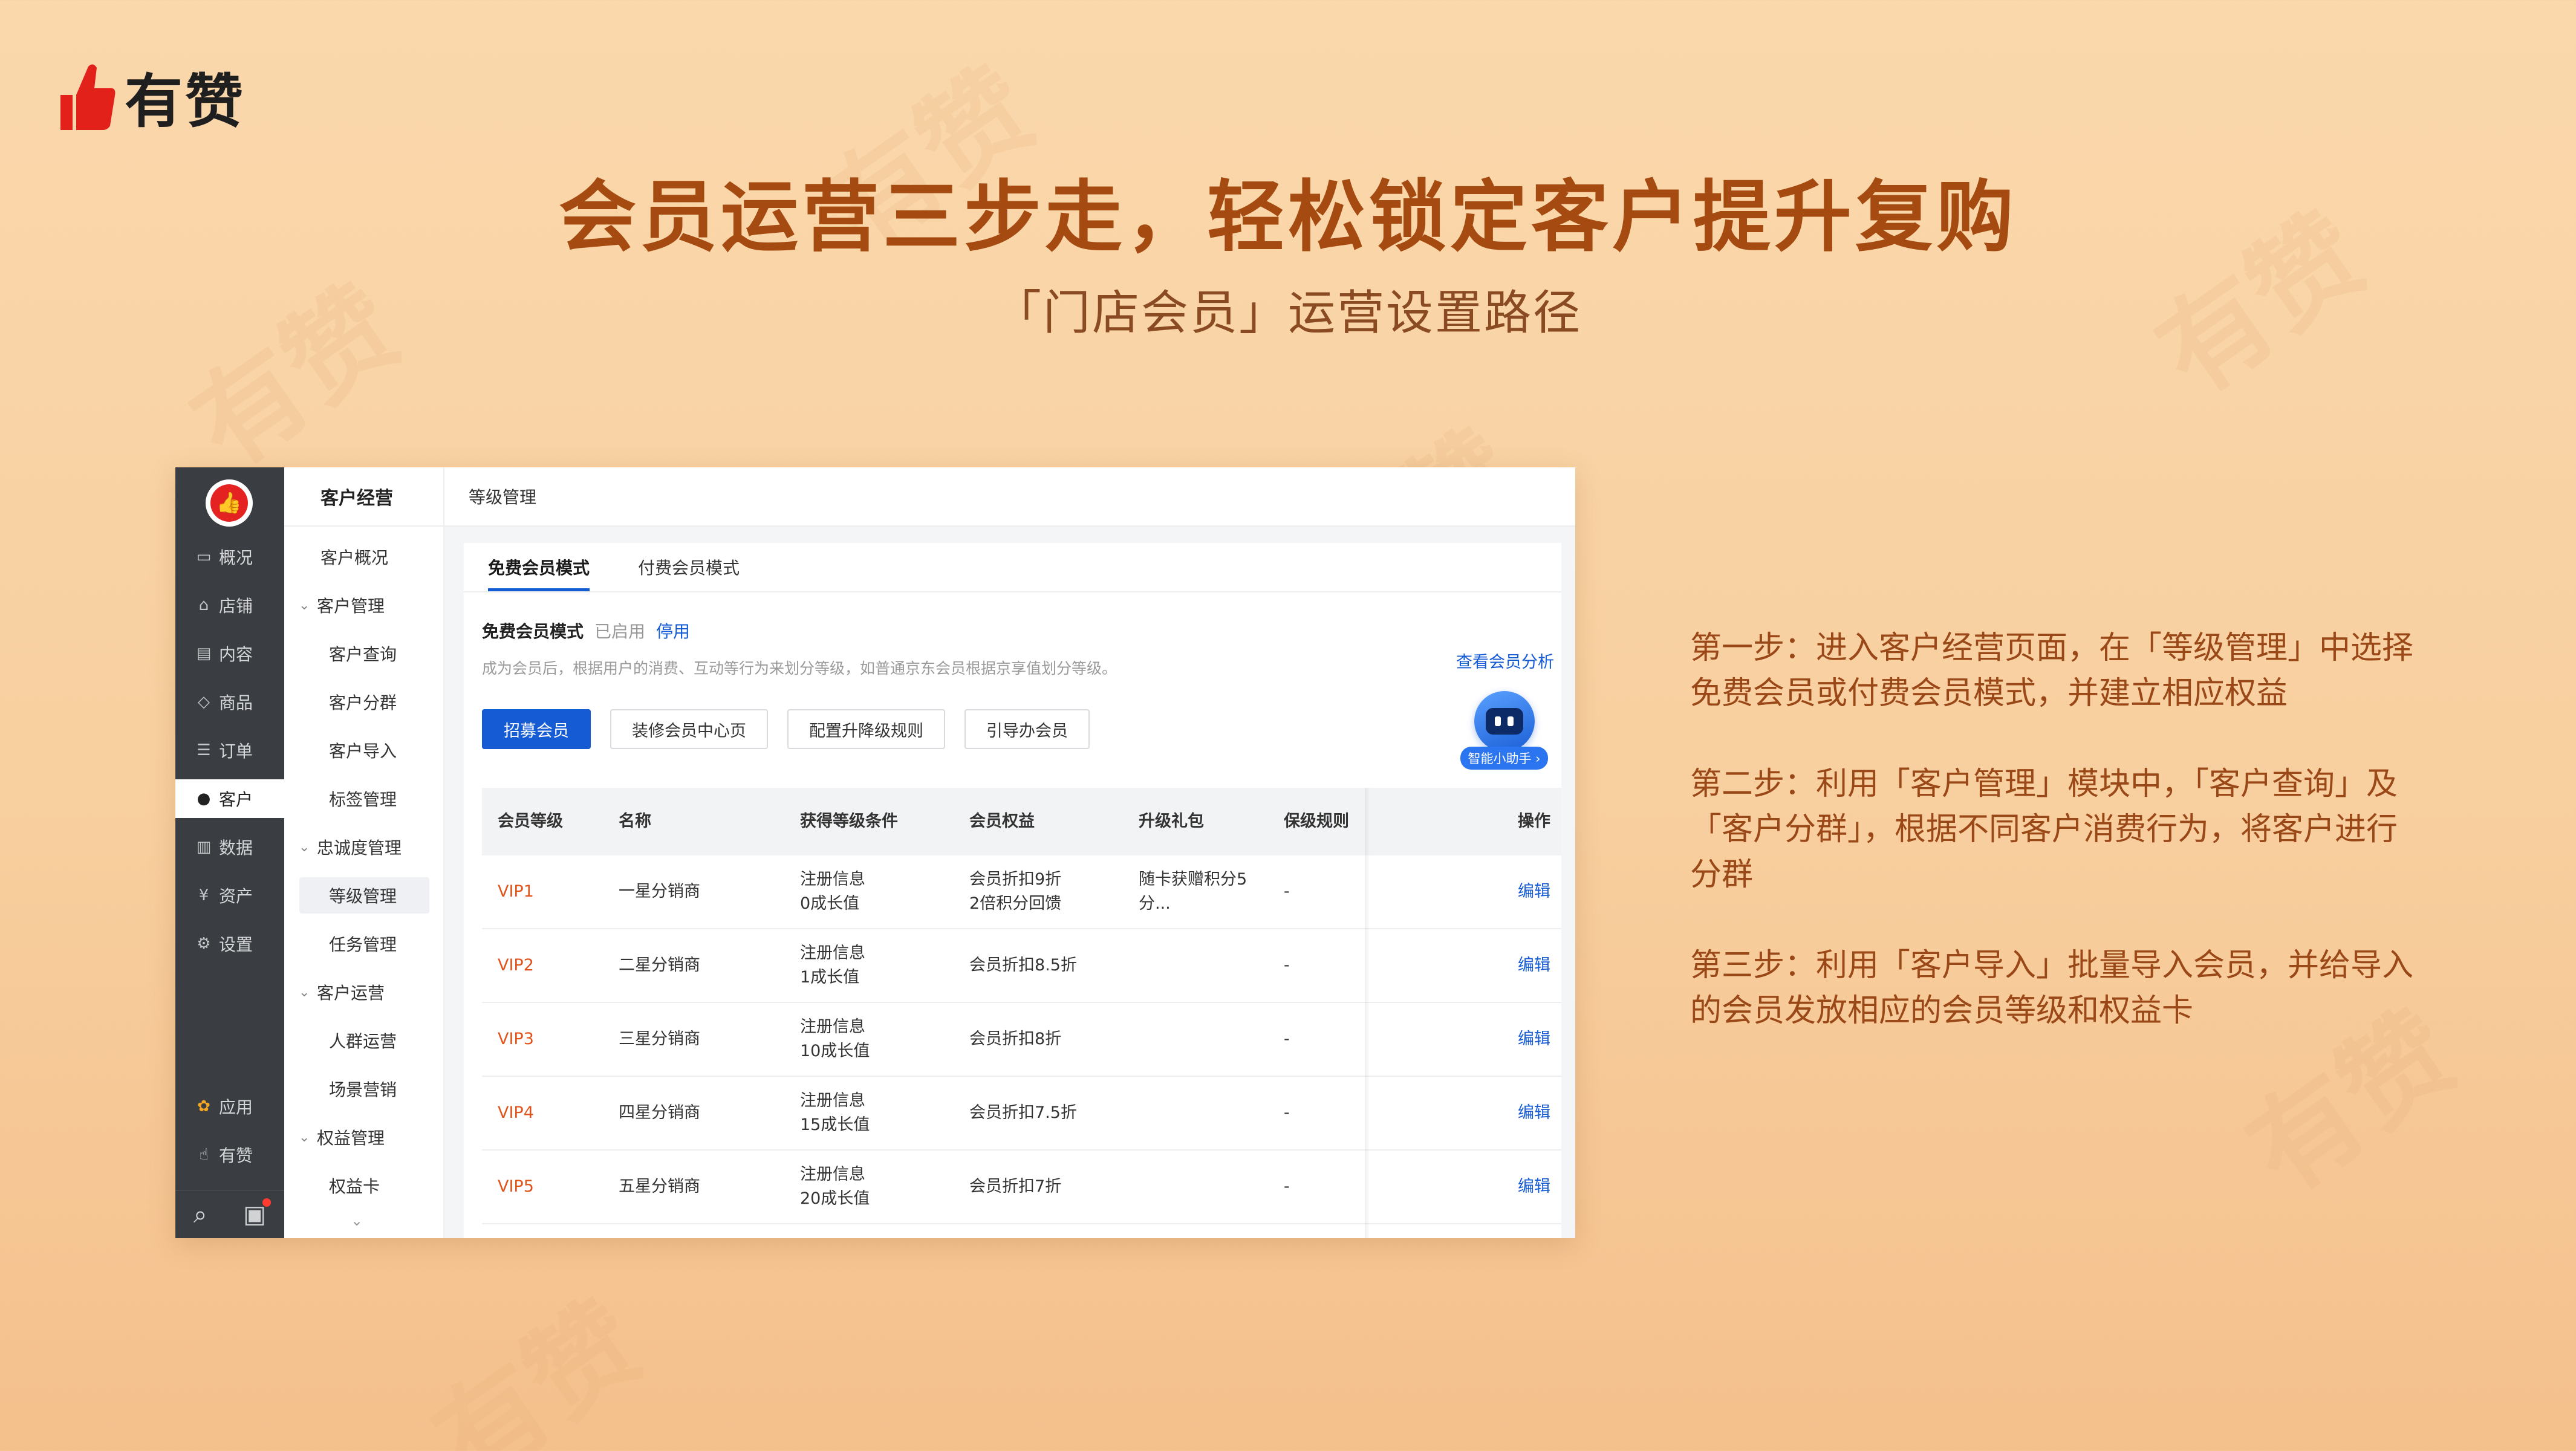  I want to click on mode-status-line: 免费会员模式 已启用 停用, so click(586, 631).